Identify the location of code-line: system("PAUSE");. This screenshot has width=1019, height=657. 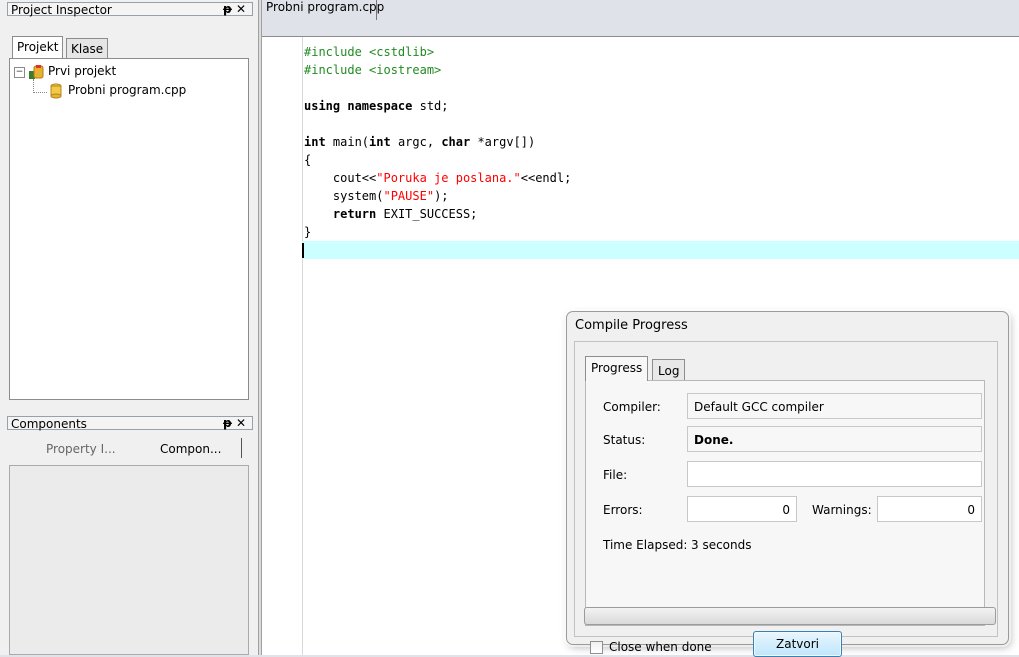
(661, 196).